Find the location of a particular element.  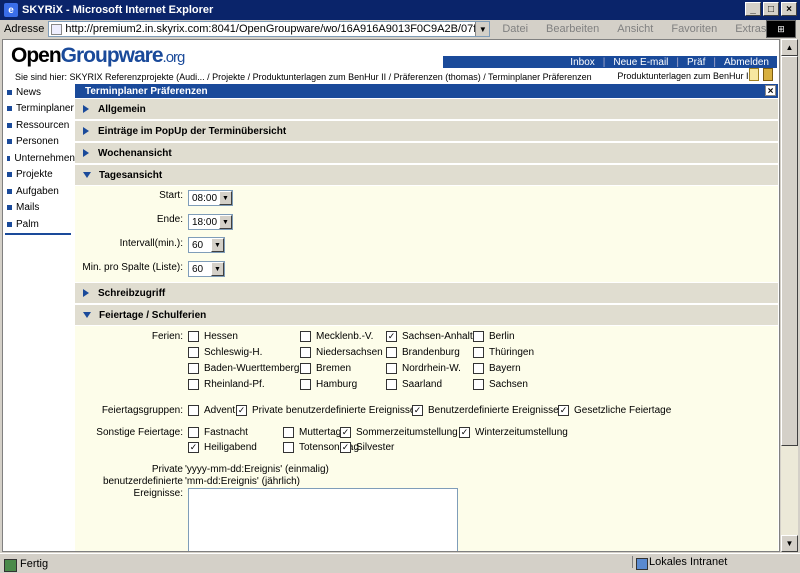

sonstige-heiligabend: ✓ Heiligabend is located at coordinates (222, 447).